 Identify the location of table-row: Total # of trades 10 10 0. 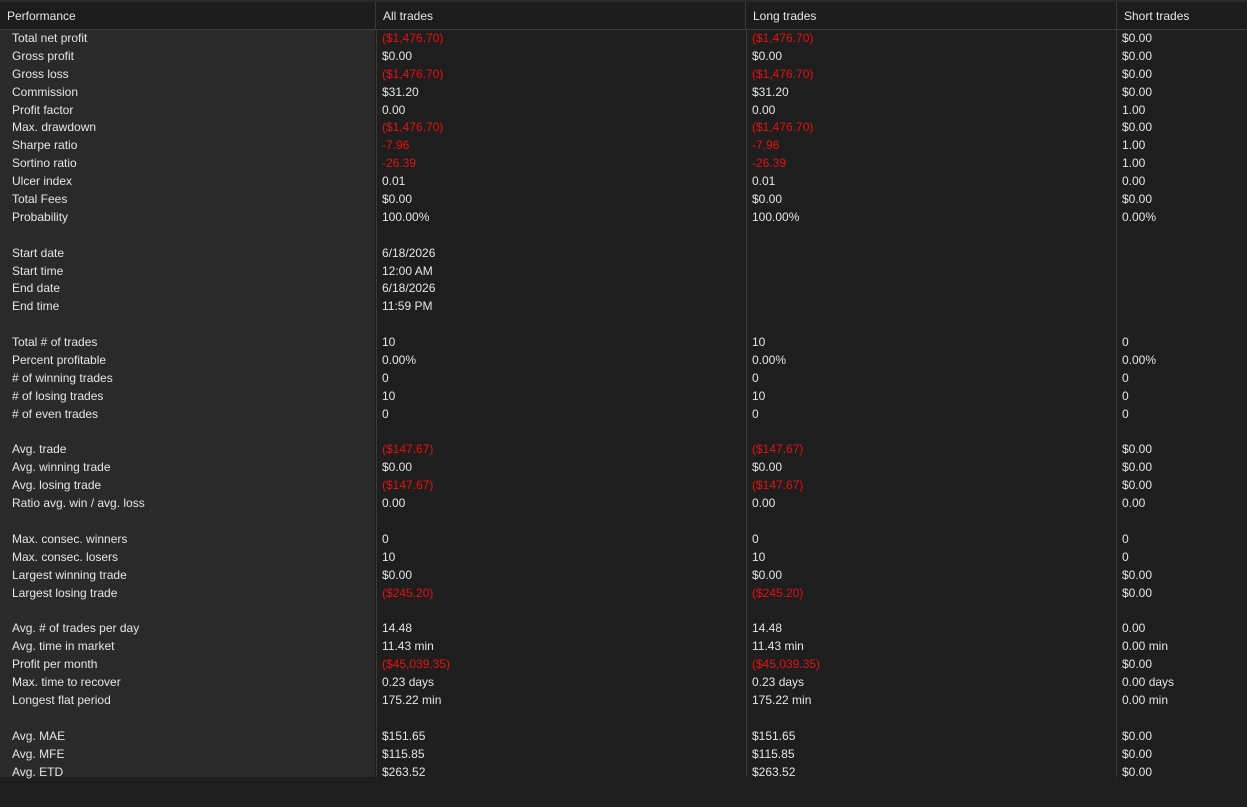
(623, 343).